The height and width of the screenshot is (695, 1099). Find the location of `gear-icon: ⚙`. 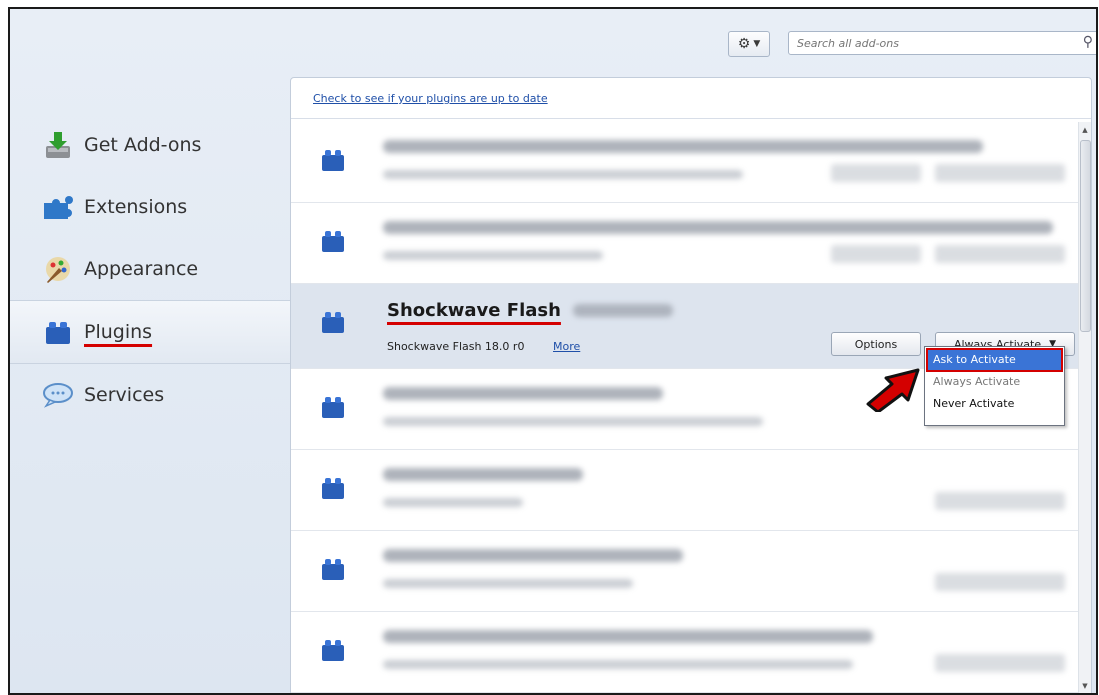

gear-icon: ⚙ is located at coordinates (744, 44).